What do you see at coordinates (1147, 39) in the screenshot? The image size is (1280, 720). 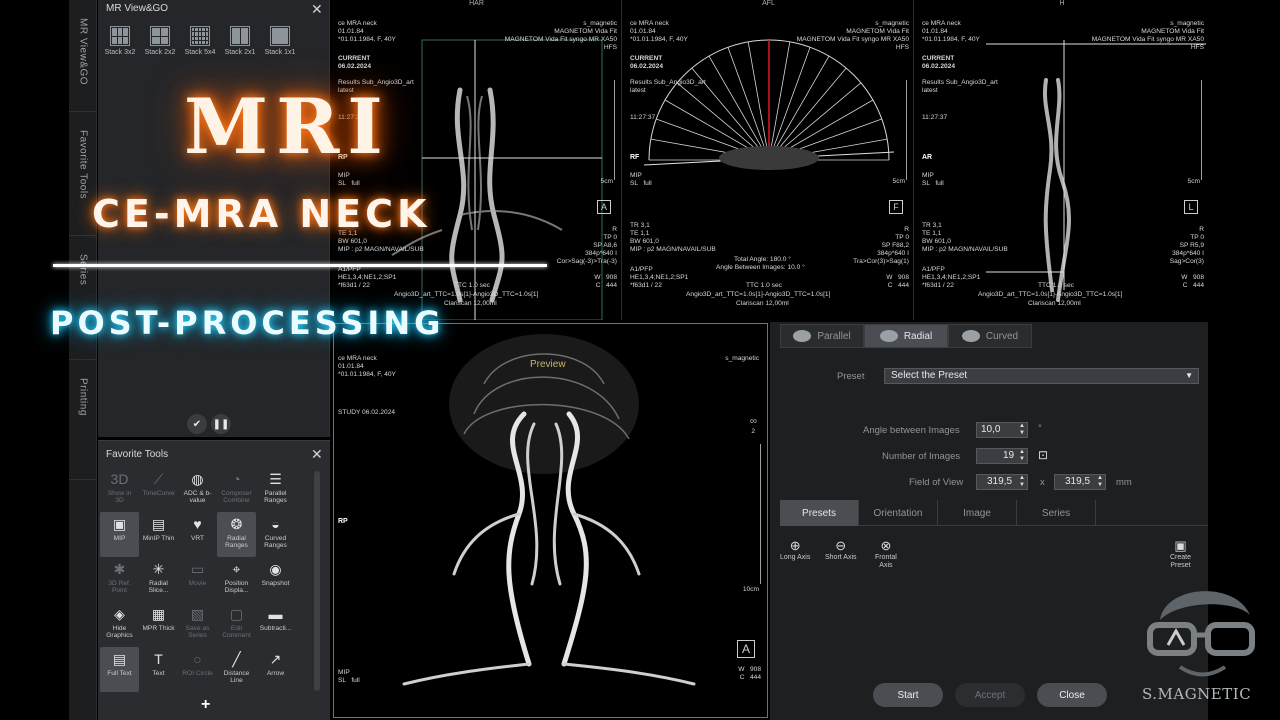 I see `overlay-text: MAGNETOM Vida Fit syngo MR XA50` at bounding box center [1147, 39].